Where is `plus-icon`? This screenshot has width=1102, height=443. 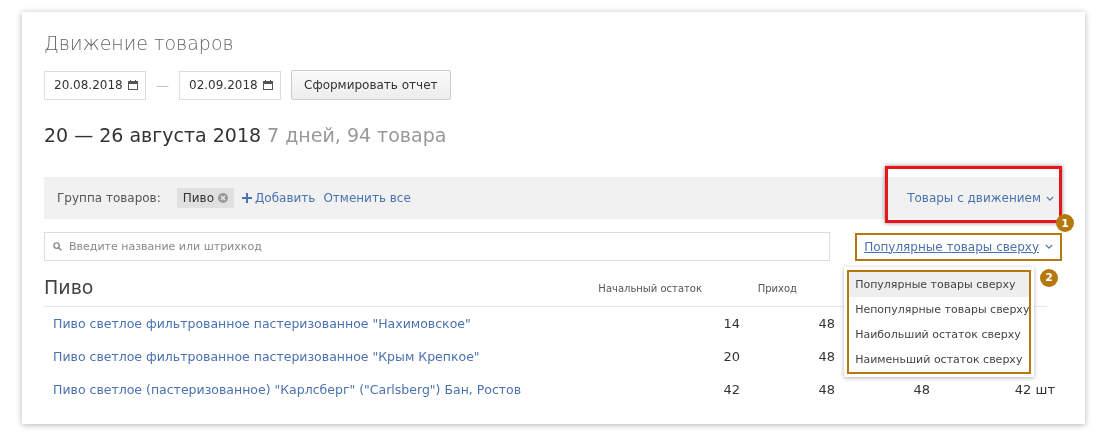 plus-icon is located at coordinates (247, 198).